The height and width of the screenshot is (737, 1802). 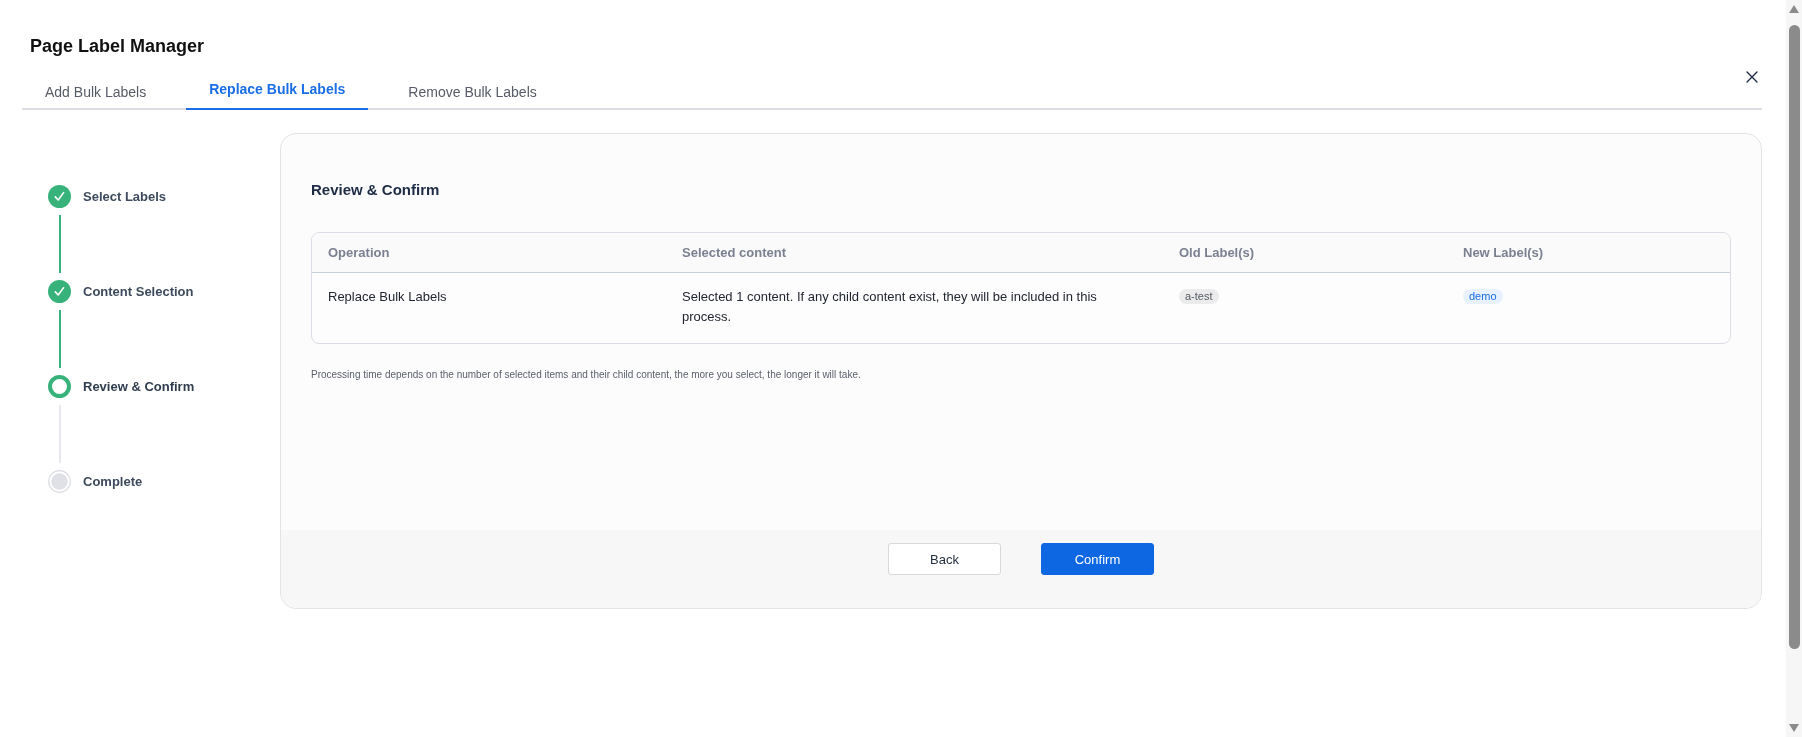 What do you see at coordinates (1199, 296) in the screenshot?
I see `label-tag: a-test` at bounding box center [1199, 296].